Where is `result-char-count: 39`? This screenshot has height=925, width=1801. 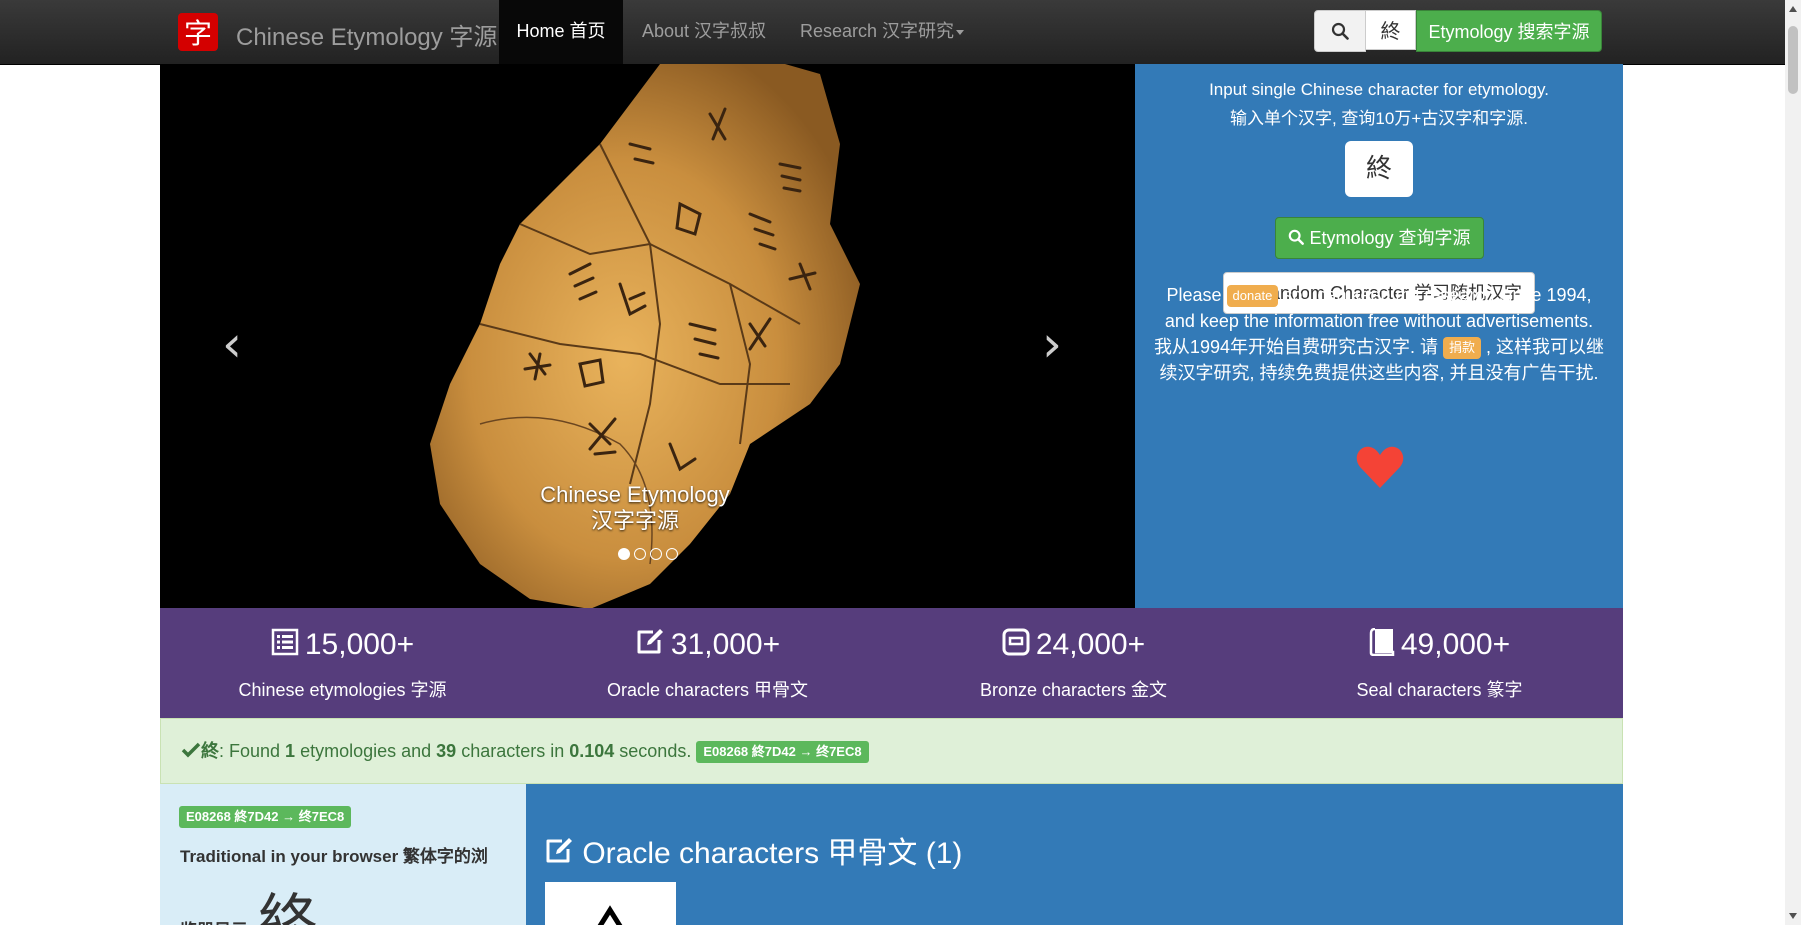 result-char-count: 39 is located at coordinates (446, 751).